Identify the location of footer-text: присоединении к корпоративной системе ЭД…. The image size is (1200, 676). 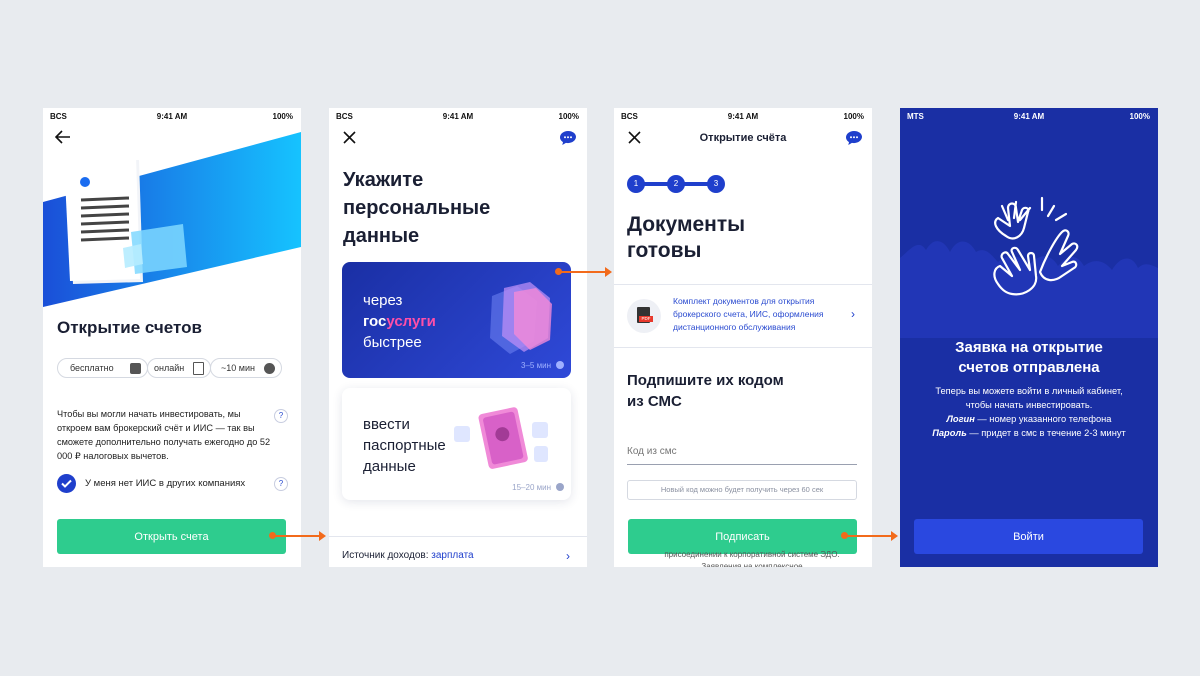
(752, 558).